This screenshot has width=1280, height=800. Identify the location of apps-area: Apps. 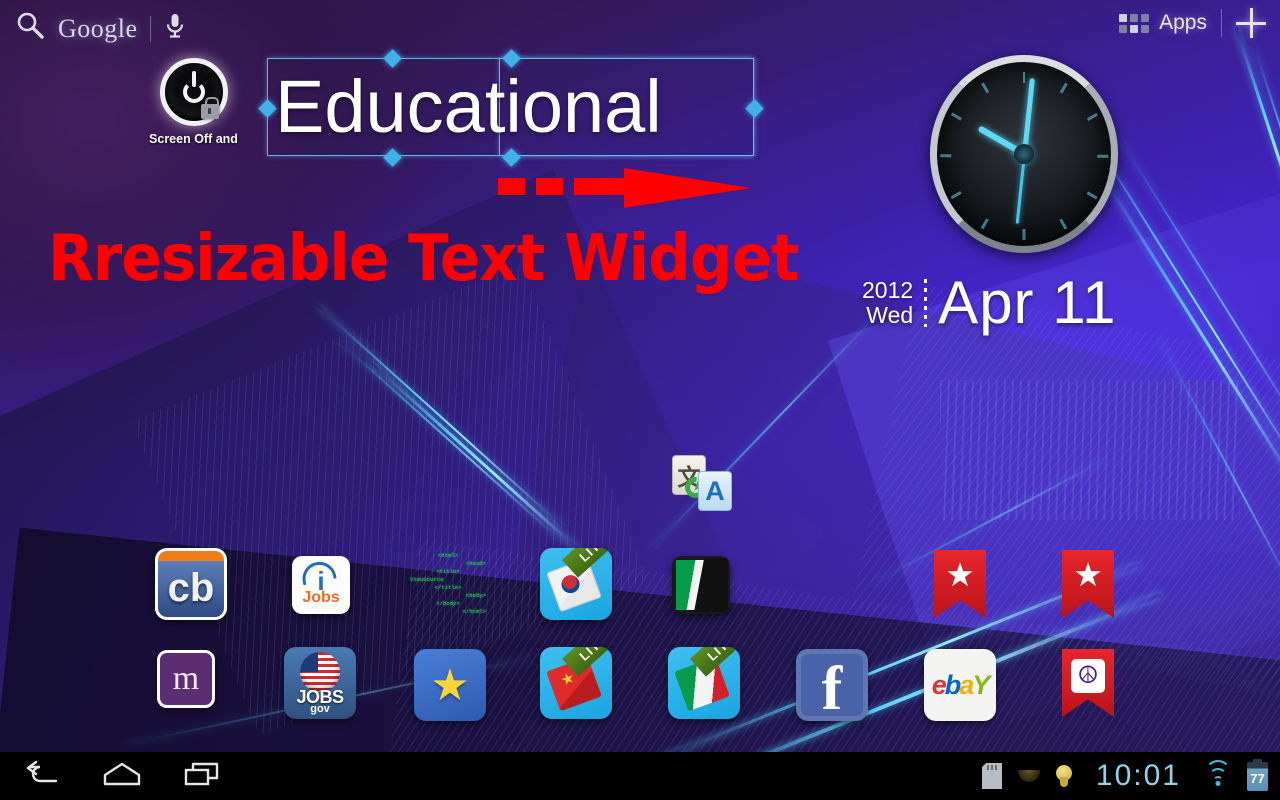
(1192, 23).